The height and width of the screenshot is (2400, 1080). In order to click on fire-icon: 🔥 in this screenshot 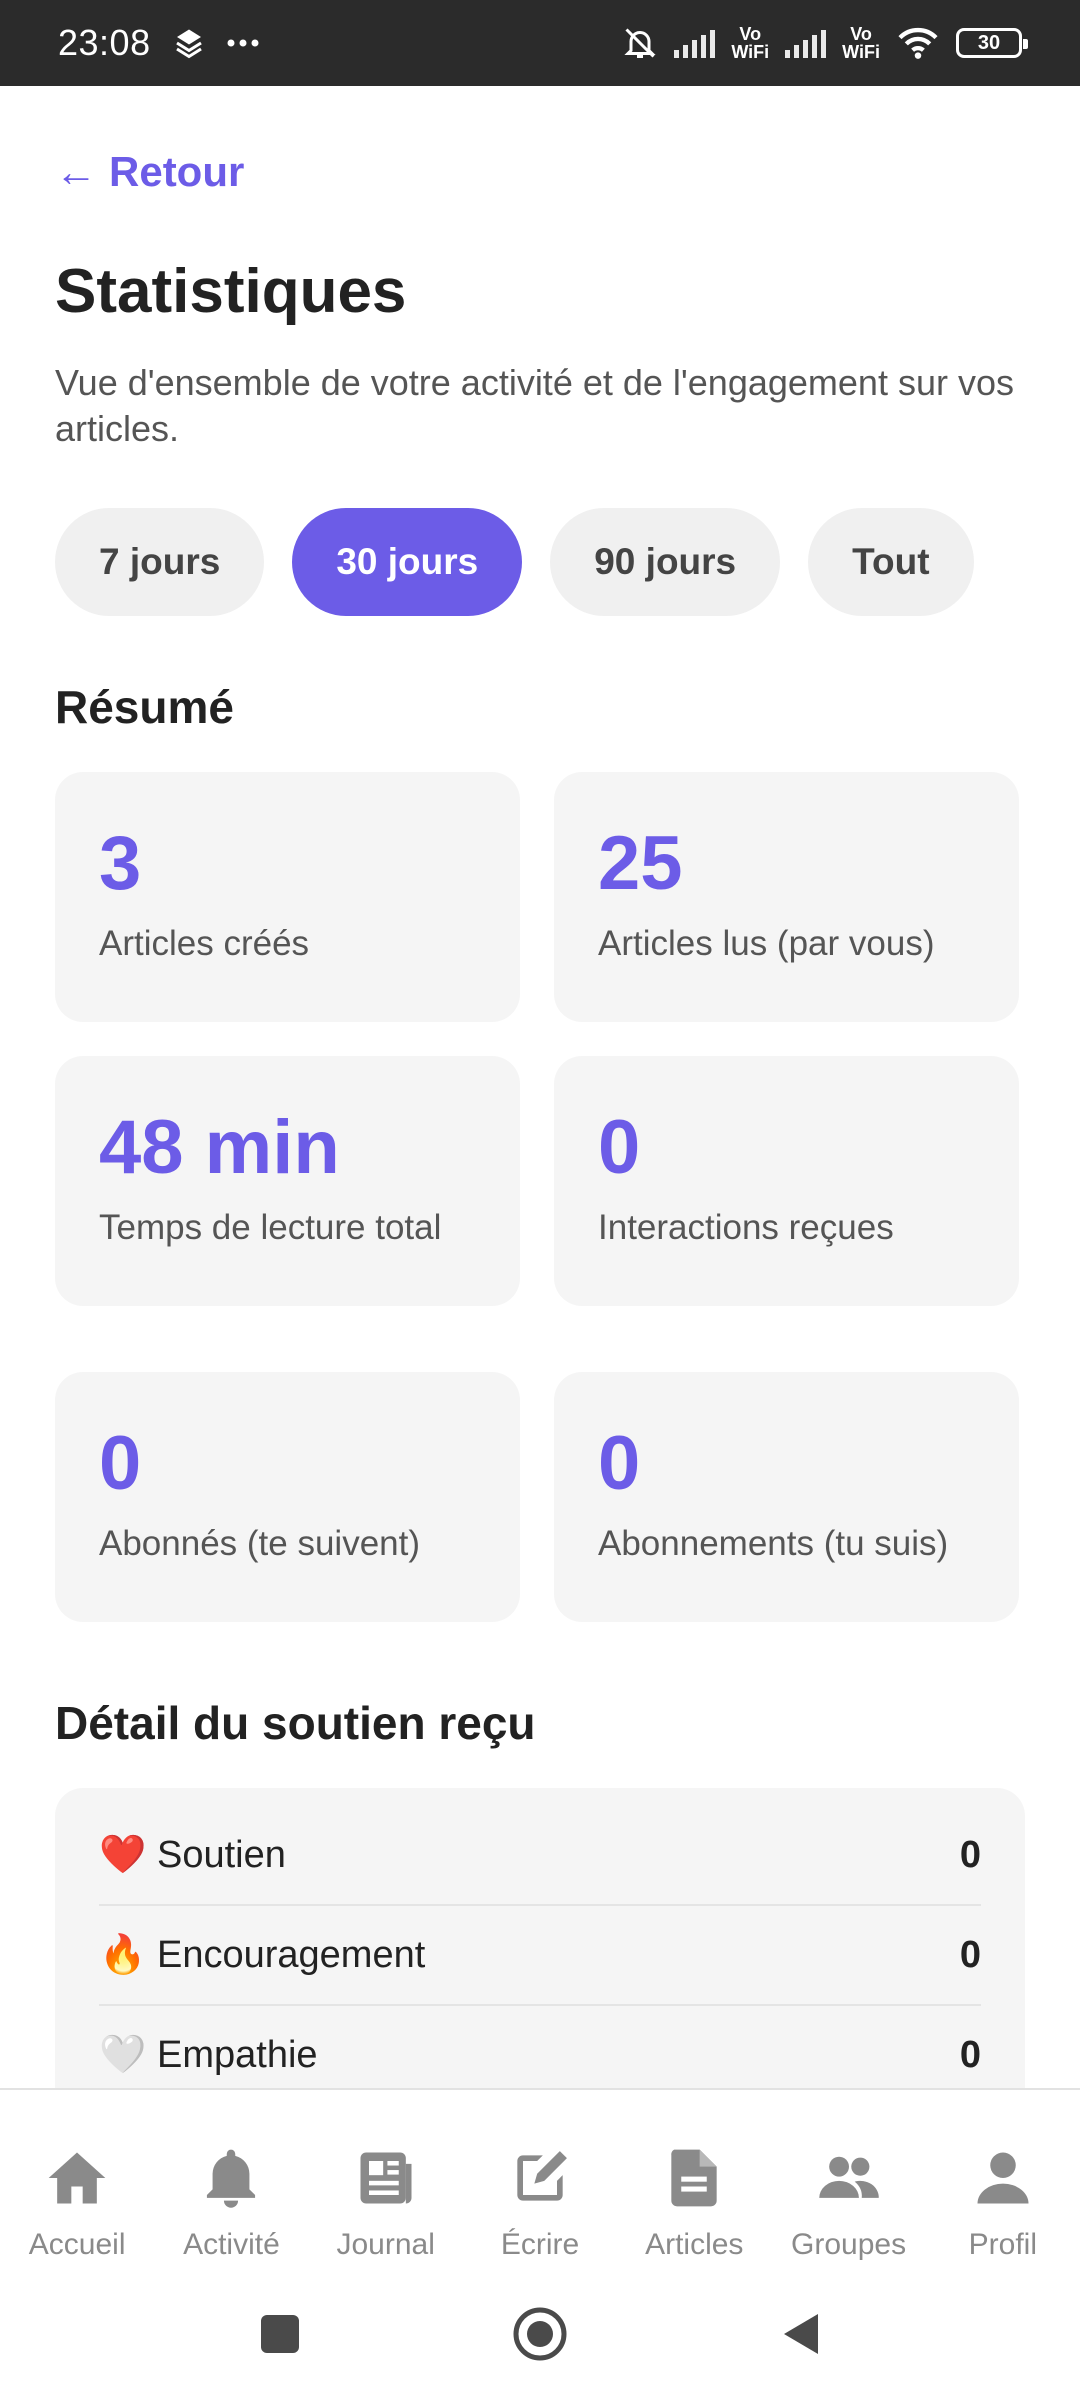, I will do `click(123, 1955)`.